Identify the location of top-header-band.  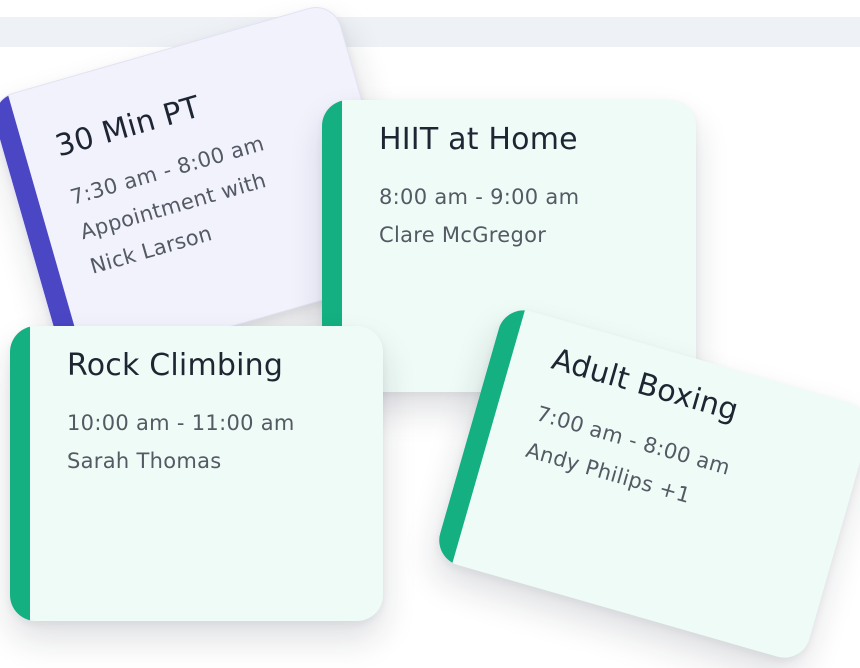
(430, 32).